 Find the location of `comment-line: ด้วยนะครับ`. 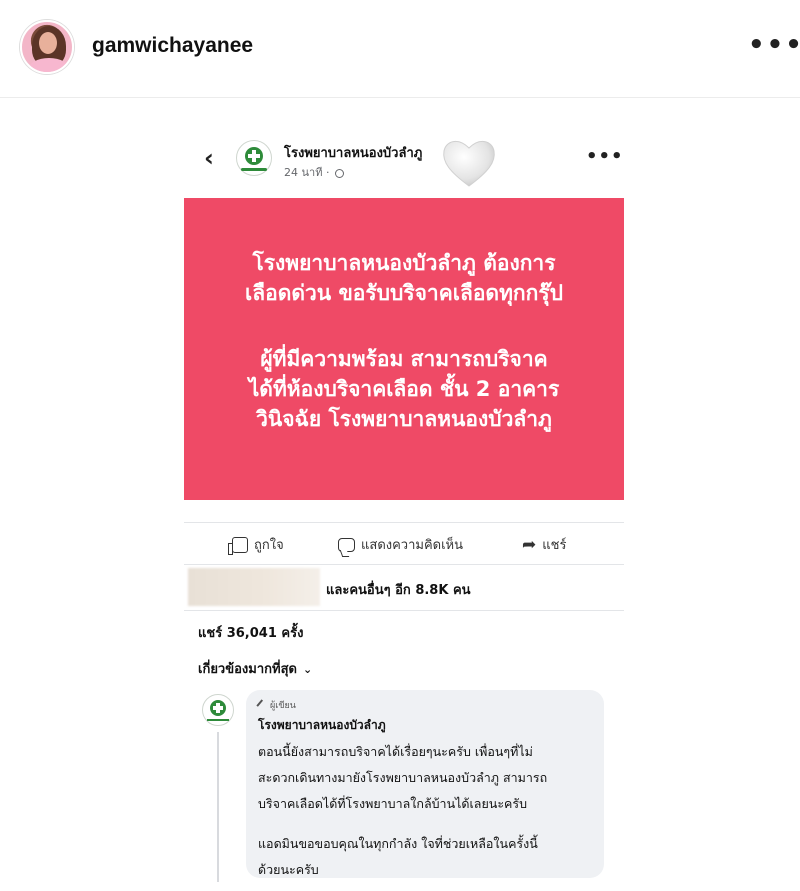

comment-line: ด้วยนะครับ is located at coordinates (288, 869).